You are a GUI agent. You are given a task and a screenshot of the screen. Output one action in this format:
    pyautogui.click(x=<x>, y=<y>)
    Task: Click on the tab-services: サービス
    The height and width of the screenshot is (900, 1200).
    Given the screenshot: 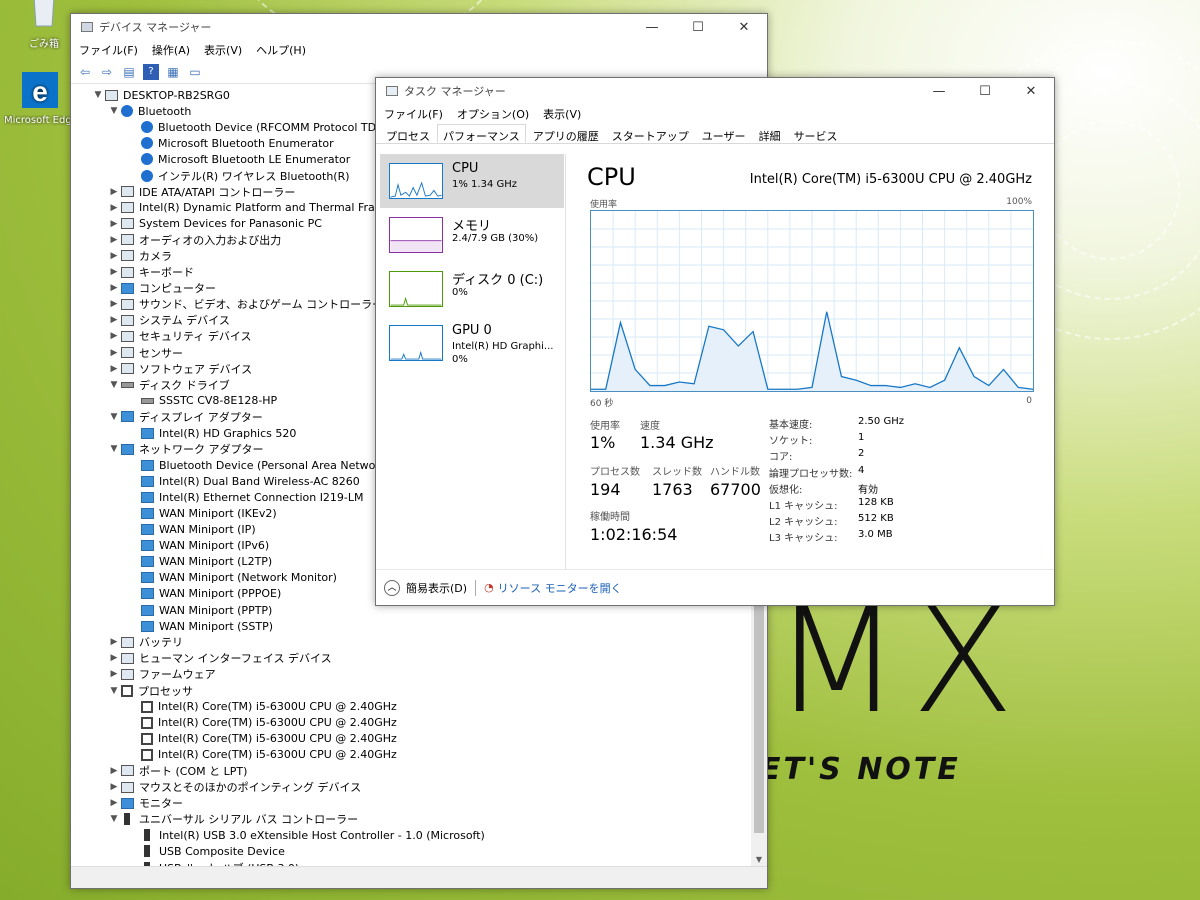 What is the action you would take?
    pyautogui.click(x=816, y=133)
    